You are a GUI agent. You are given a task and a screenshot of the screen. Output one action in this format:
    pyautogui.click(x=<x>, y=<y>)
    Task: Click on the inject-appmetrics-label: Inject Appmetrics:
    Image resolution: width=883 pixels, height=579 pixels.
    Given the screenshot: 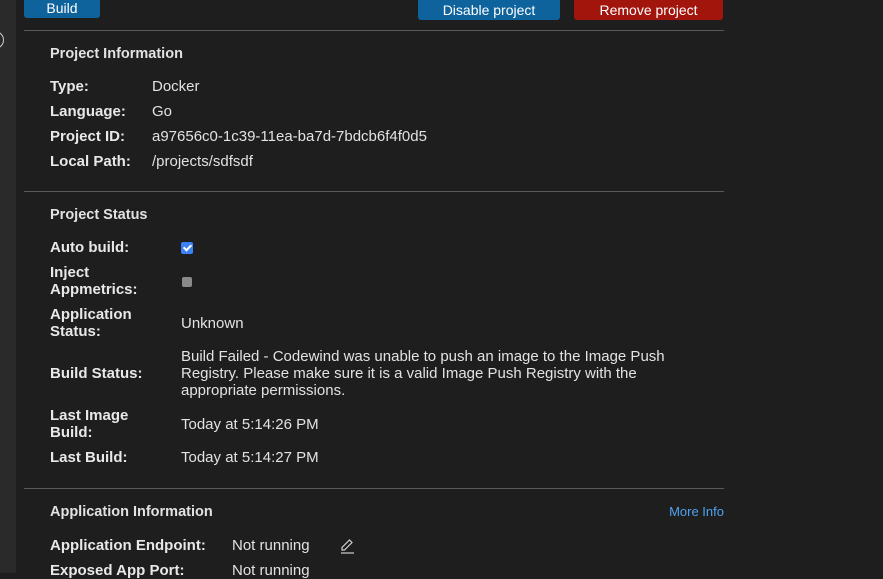 What is the action you would take?
    pyautogui.click(x=94, y=281)
    